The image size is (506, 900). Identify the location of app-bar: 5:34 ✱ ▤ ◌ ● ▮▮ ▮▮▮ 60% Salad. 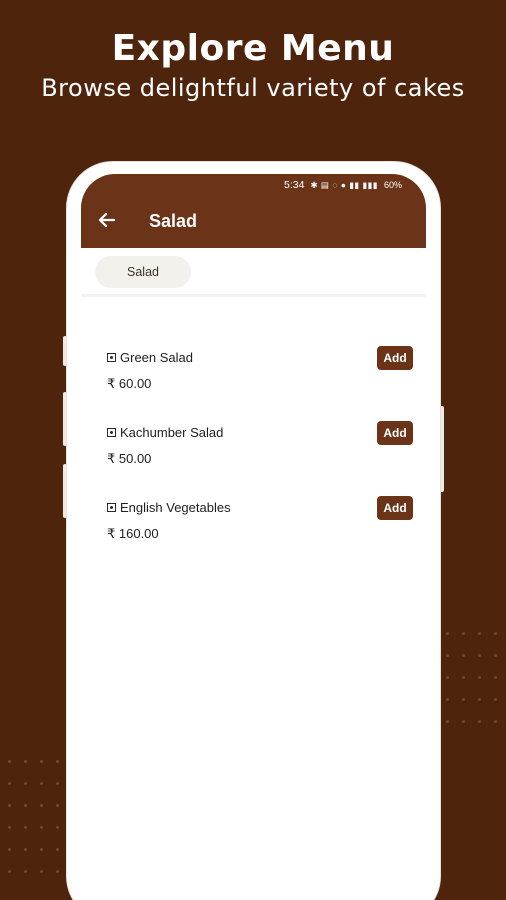
(253, 211).